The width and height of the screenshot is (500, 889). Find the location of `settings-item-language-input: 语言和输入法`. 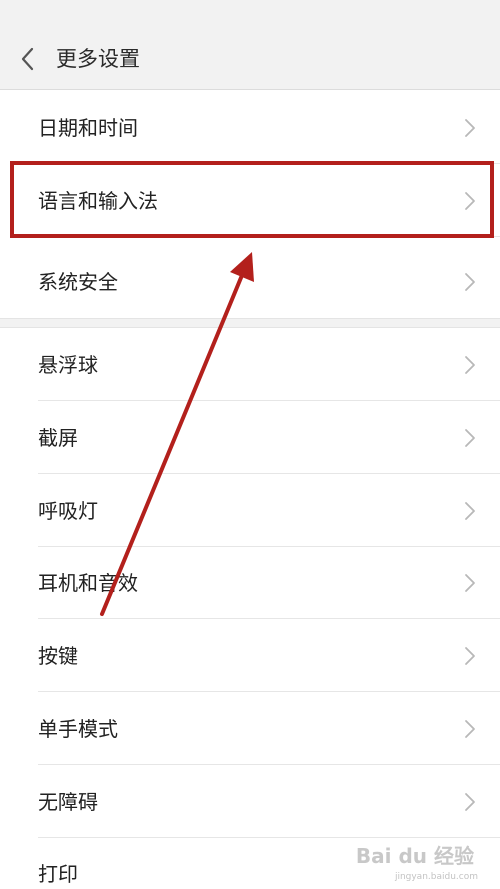

settings-item-language-input: 语言和输入法 is located at coordinates (250, 200).